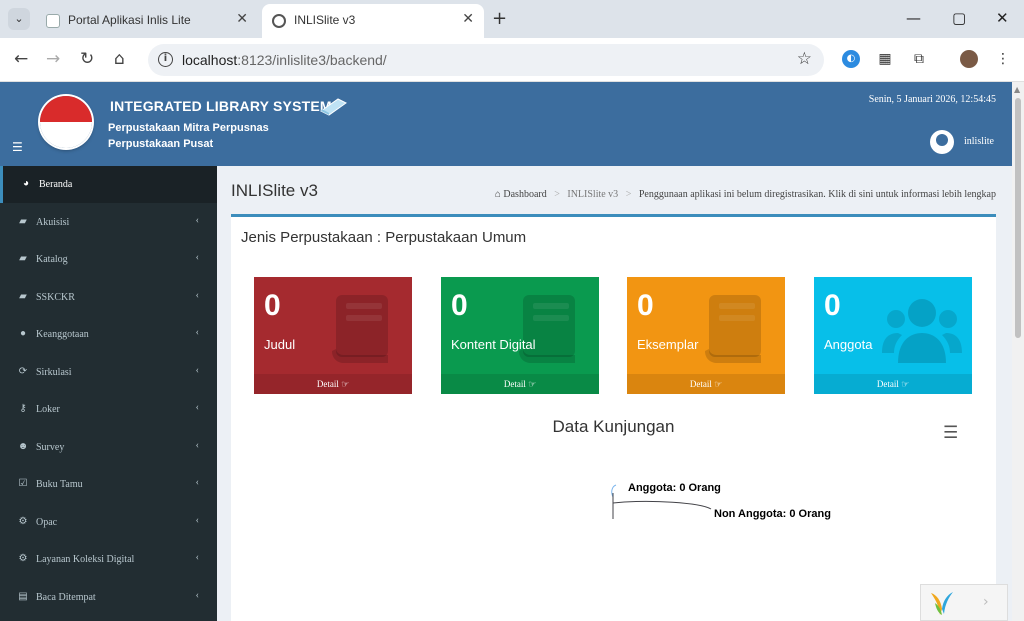  Describe the element at coordinates (59, 484) in the screenshot. I see `sidebar-item-label: Buku Tamu` at that location.